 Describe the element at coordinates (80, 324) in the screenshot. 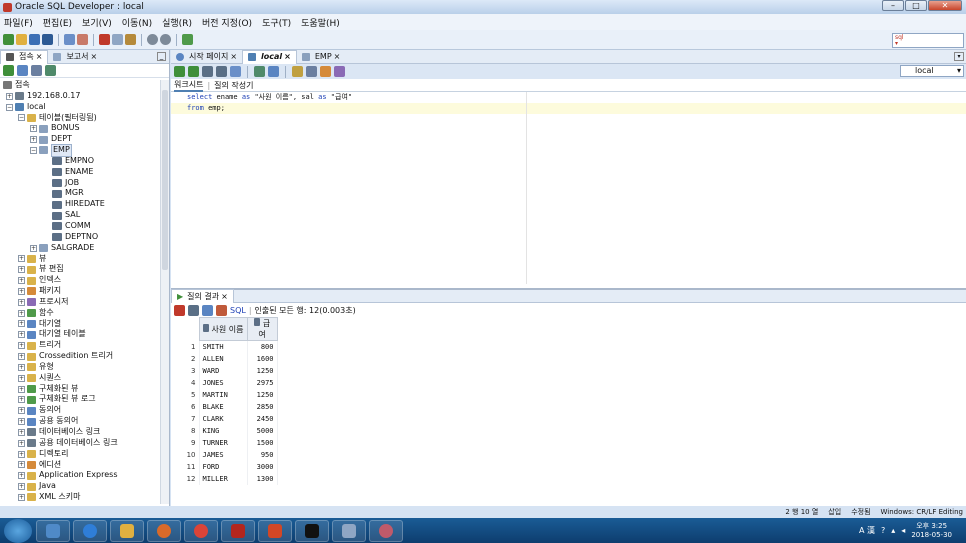

I see `tree-object: + 대기열` at that location.